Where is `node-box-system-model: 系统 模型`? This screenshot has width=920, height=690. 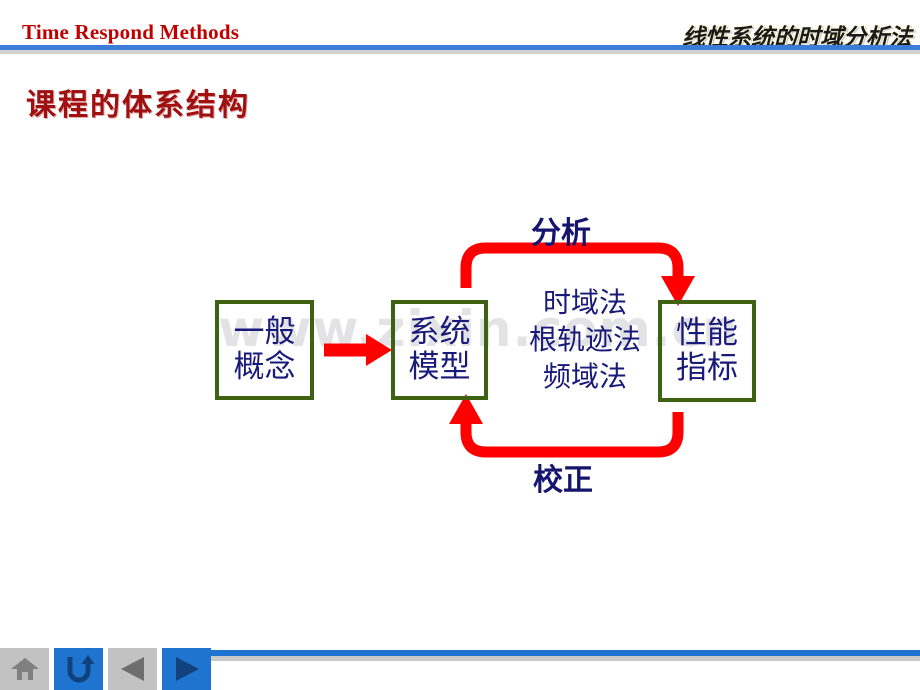 node-box-system-model: 系统 模型 is located at coordinates (439, 350).